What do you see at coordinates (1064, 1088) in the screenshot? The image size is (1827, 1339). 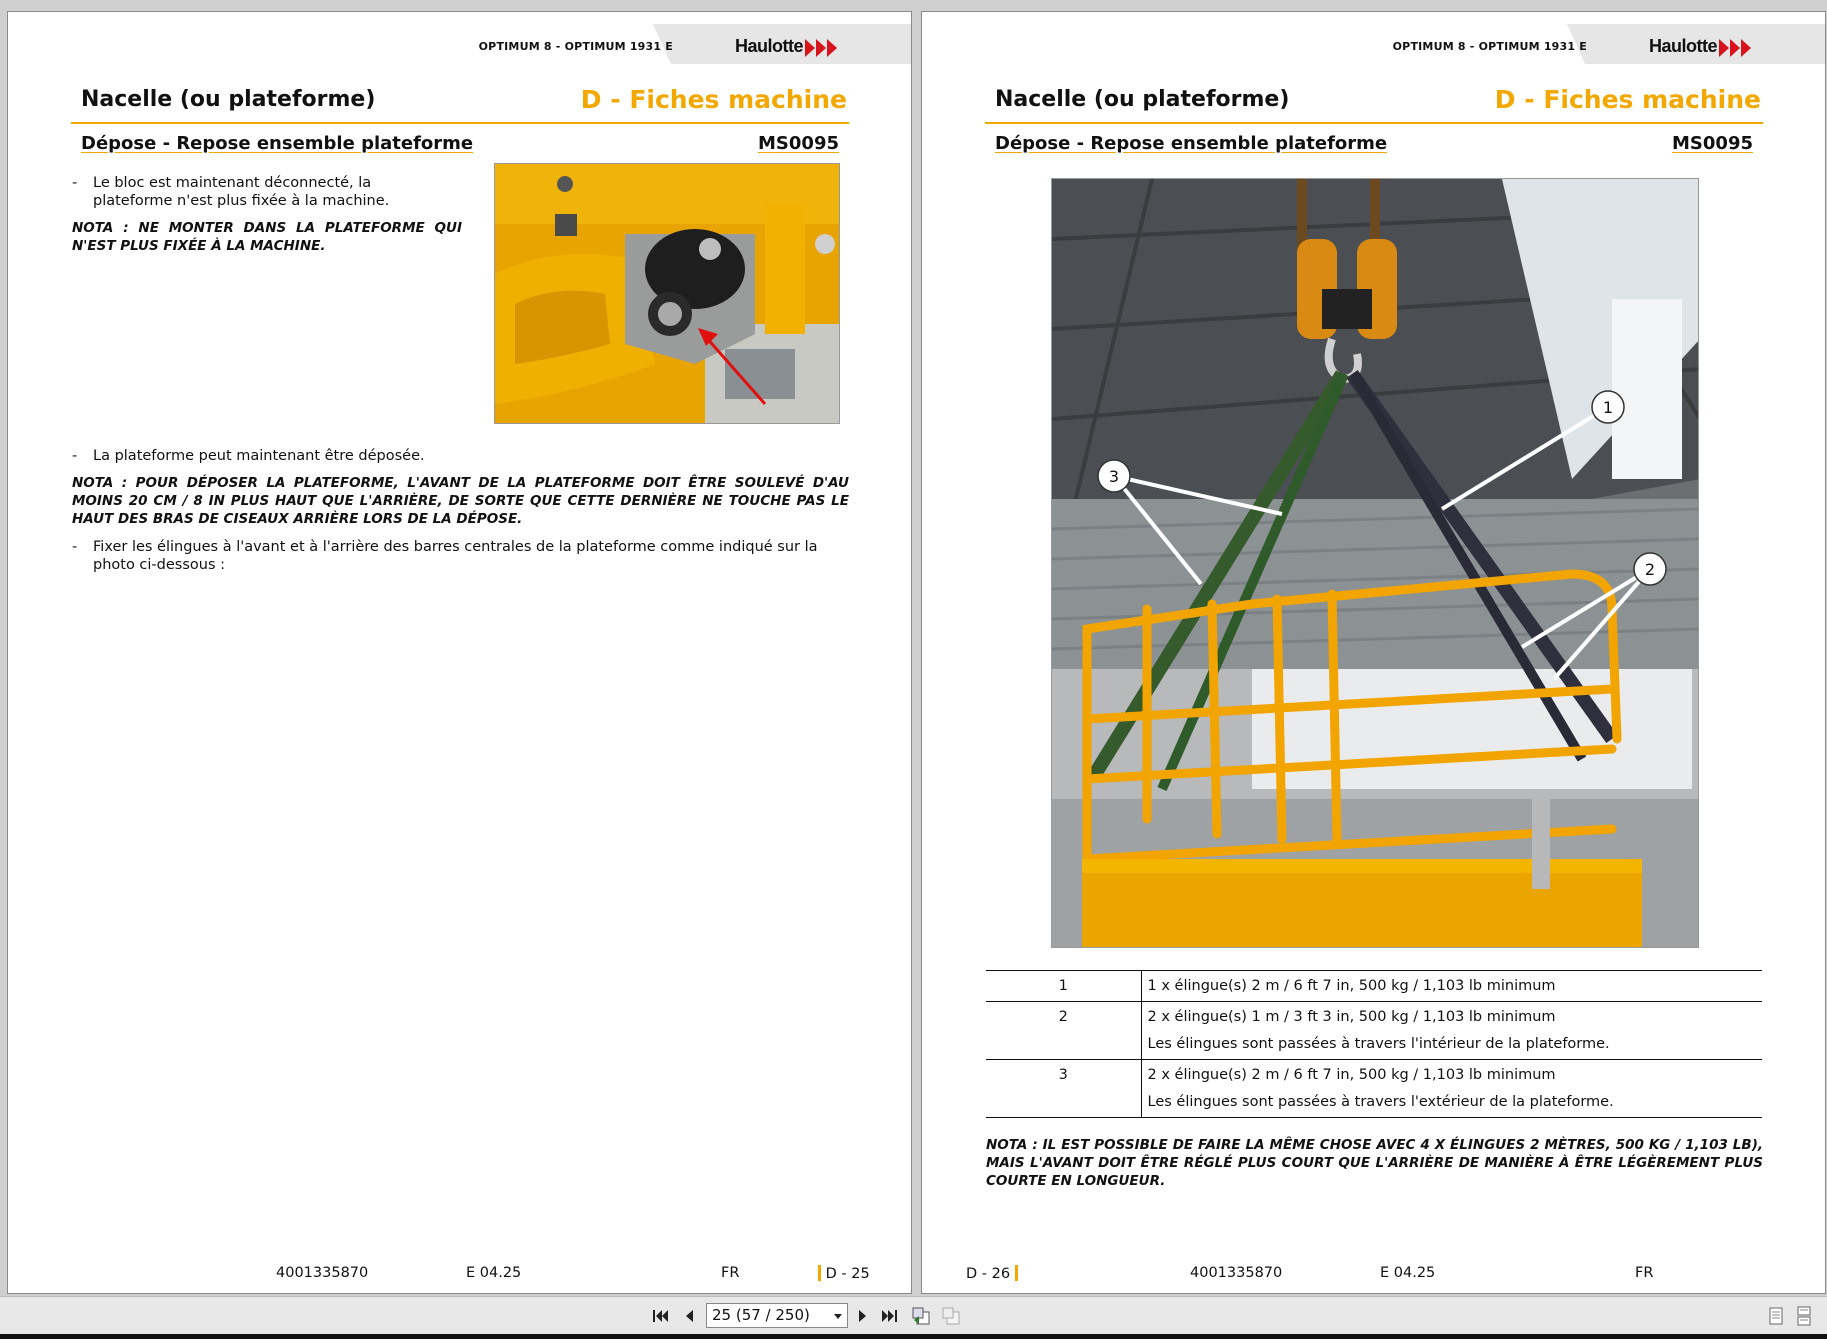 I see `legend-num: 3` at bounding box center [1064, 1088].